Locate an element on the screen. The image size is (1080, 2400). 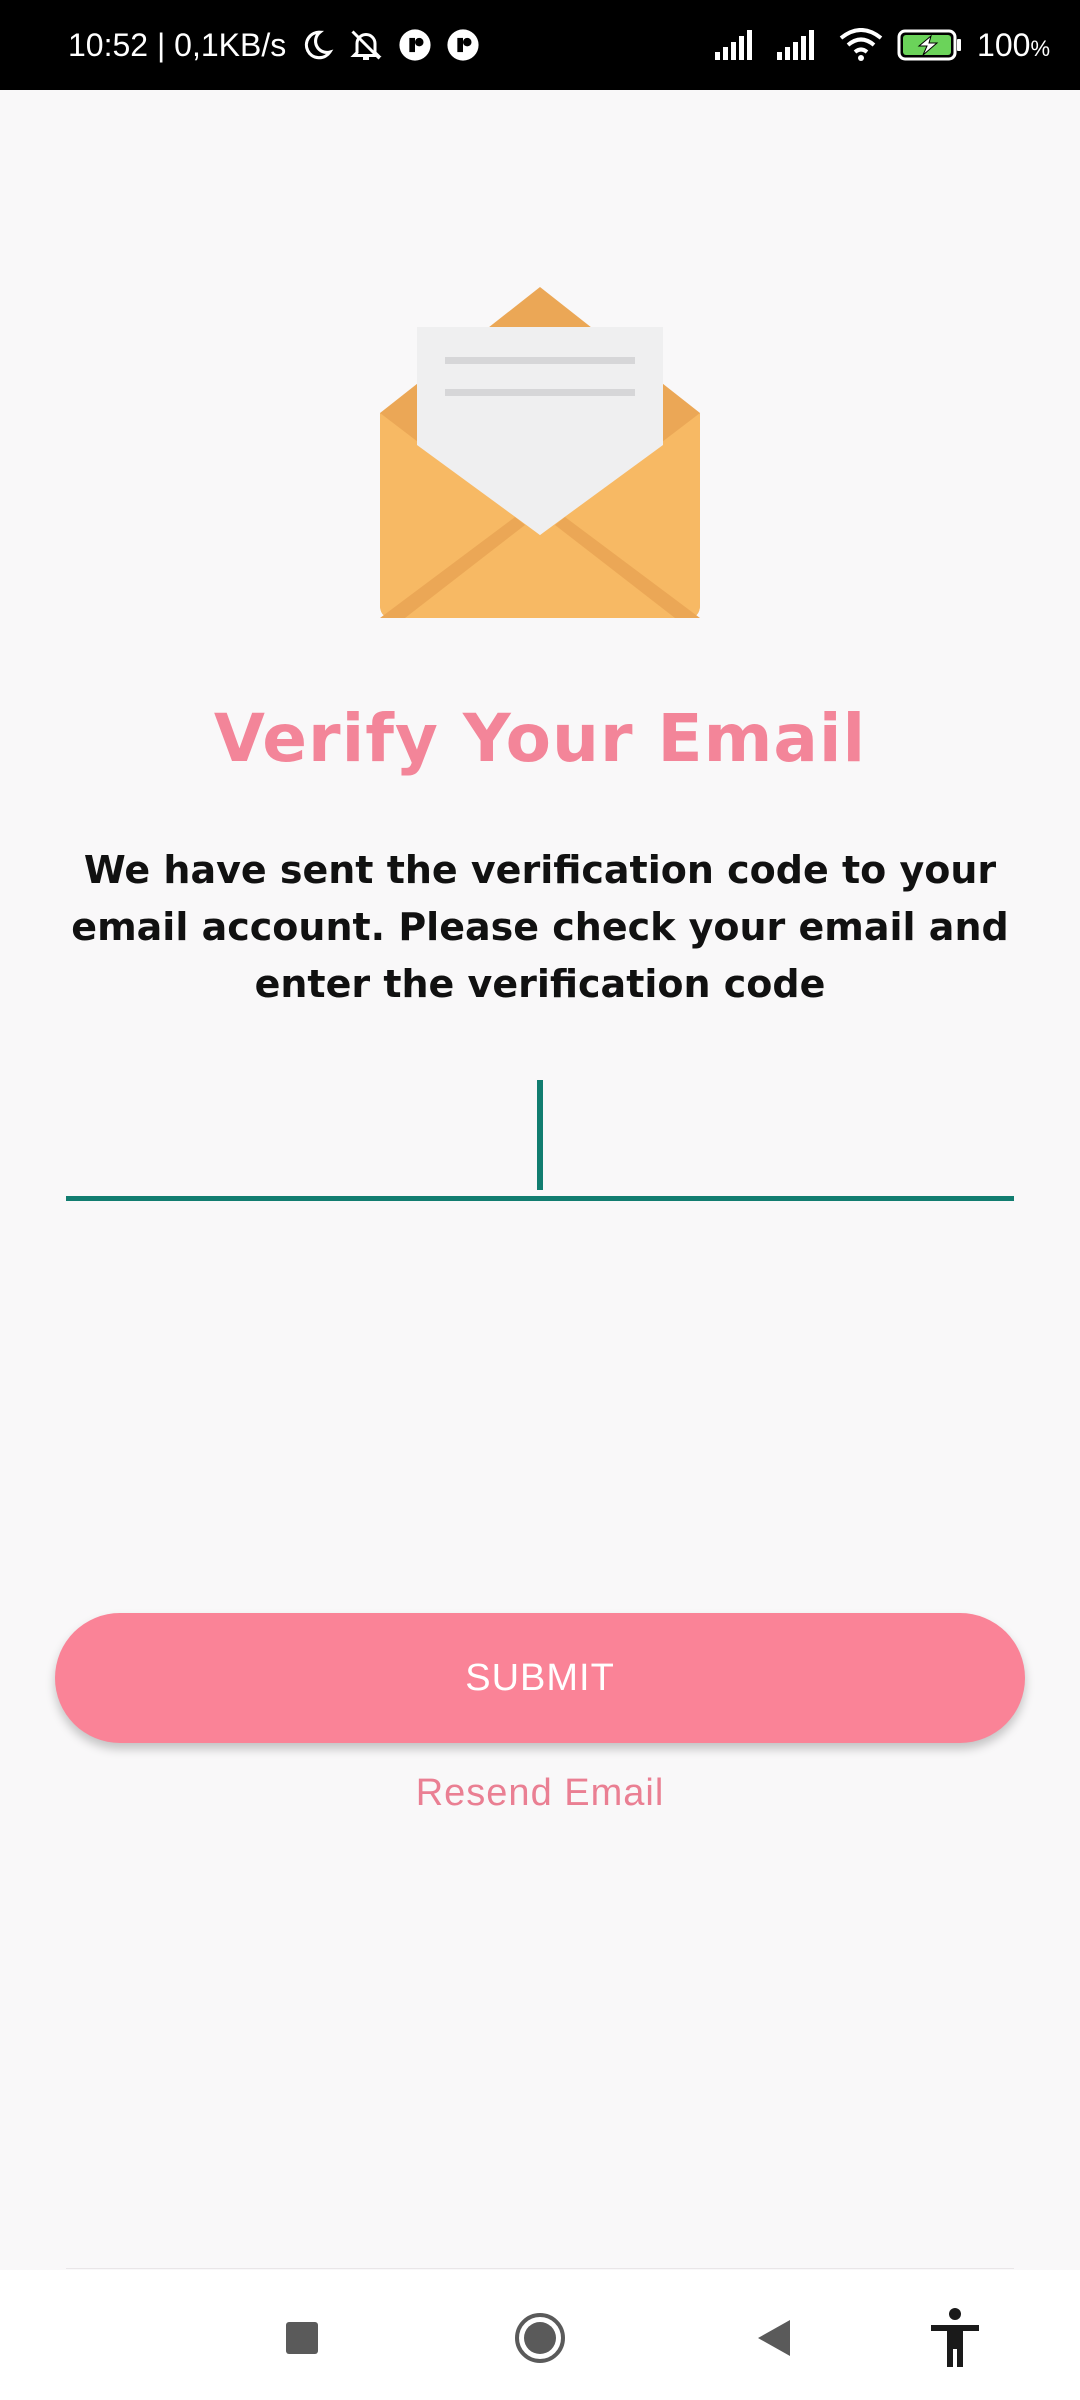
navigation-bar is located at coordinates (540, 2335).